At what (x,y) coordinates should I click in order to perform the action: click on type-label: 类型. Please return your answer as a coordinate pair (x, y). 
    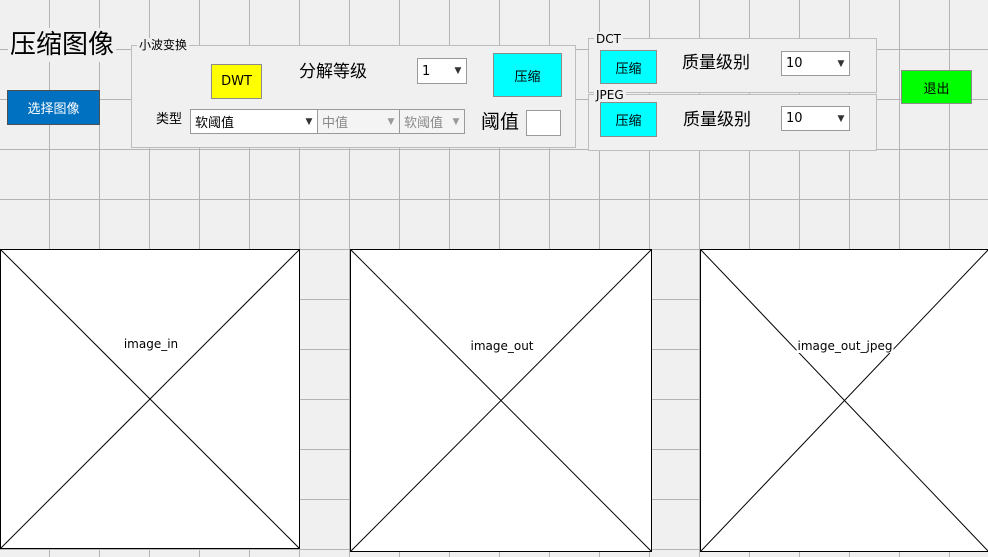
    Looking at the image, I should click on (169, 120).